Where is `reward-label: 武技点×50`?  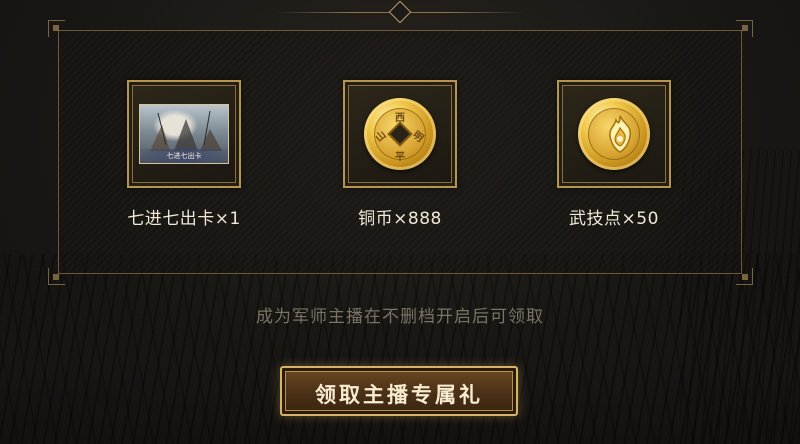
reward-label: 武技点×50 is located at coordinates (614, 219).